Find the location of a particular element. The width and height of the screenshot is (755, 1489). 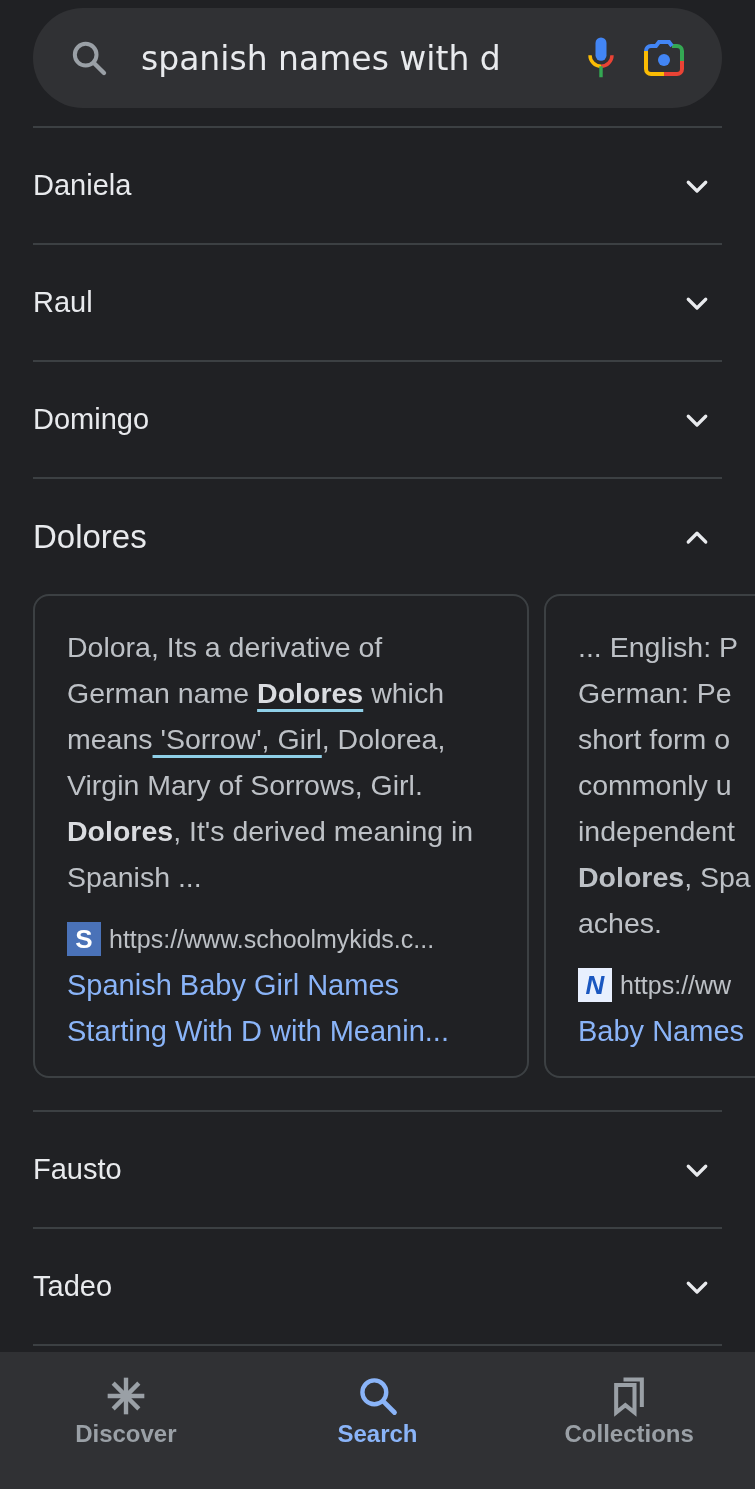

result-link: Baby Names is located at coordinates (666, 1031).